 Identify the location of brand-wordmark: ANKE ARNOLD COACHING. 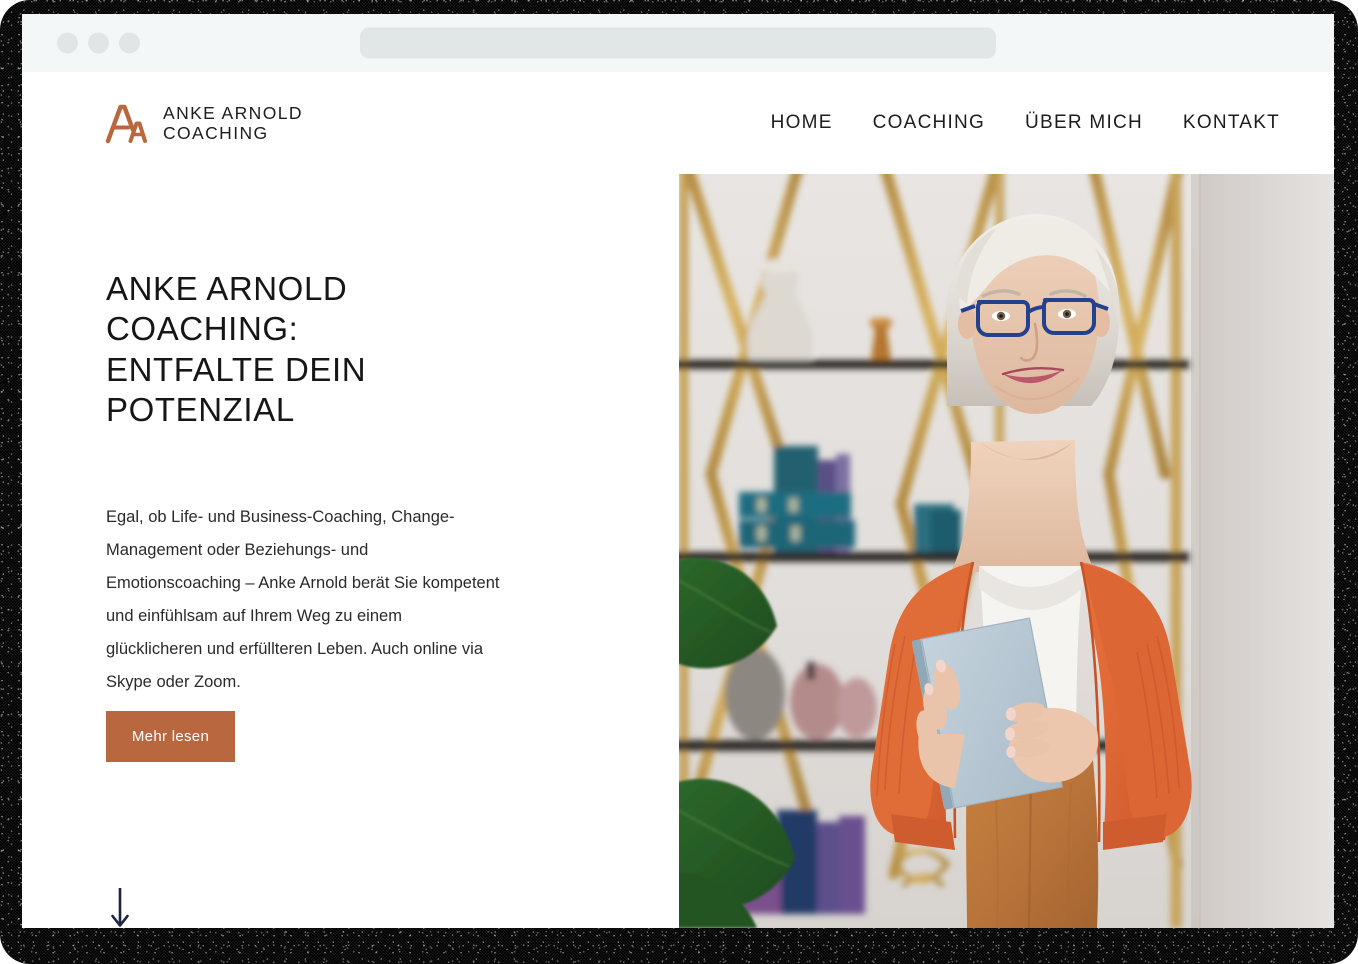
(233, 123).